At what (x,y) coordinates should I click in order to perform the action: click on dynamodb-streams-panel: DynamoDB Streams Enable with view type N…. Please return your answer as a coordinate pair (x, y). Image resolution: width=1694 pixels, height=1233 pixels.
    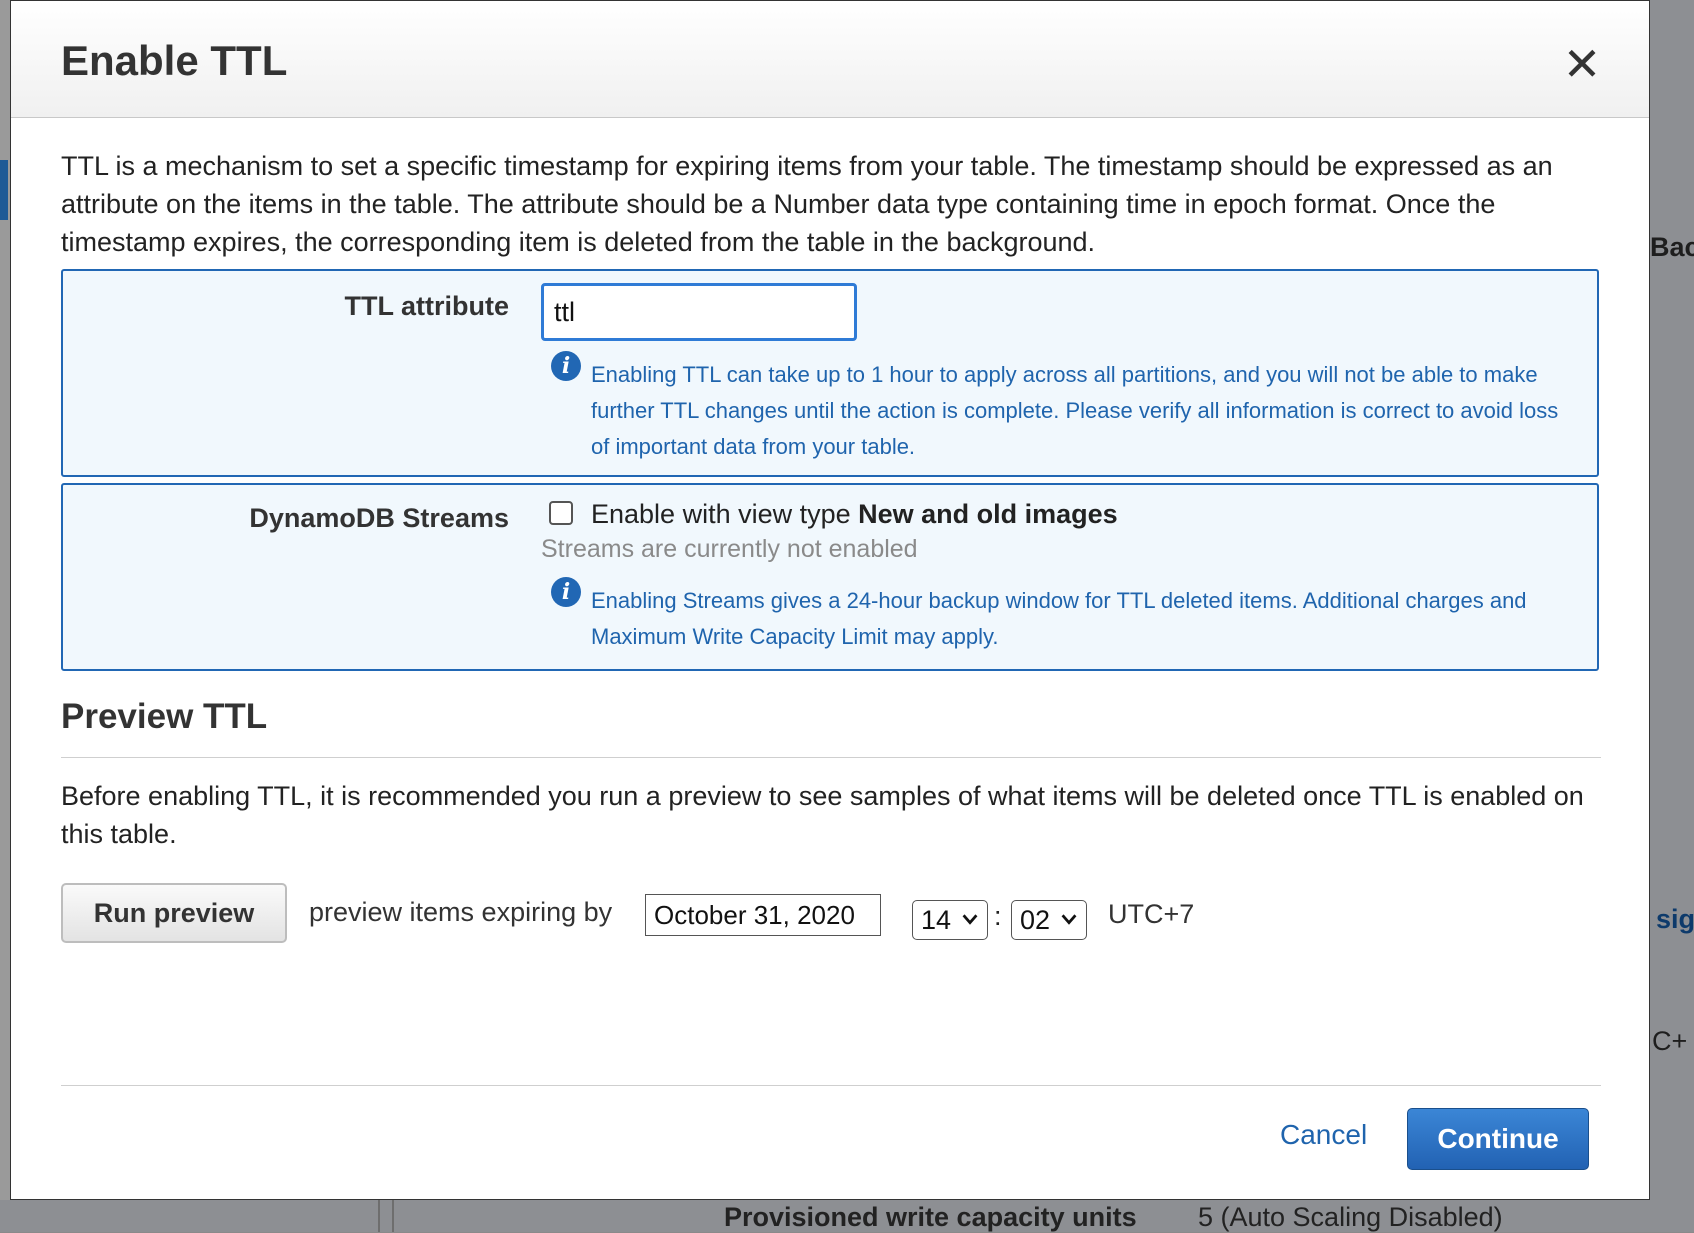
    Looking at the image, I should click on (830, 577).